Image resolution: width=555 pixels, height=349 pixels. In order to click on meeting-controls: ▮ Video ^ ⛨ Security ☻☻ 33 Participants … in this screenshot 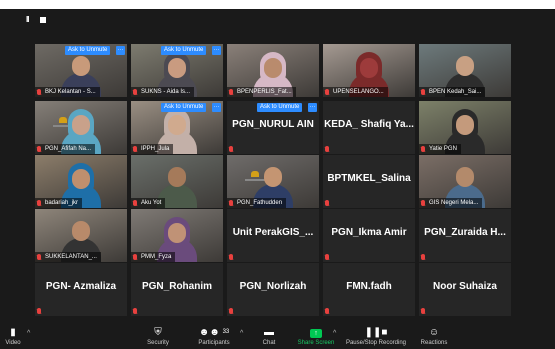, I will do `click(277, 337)`.